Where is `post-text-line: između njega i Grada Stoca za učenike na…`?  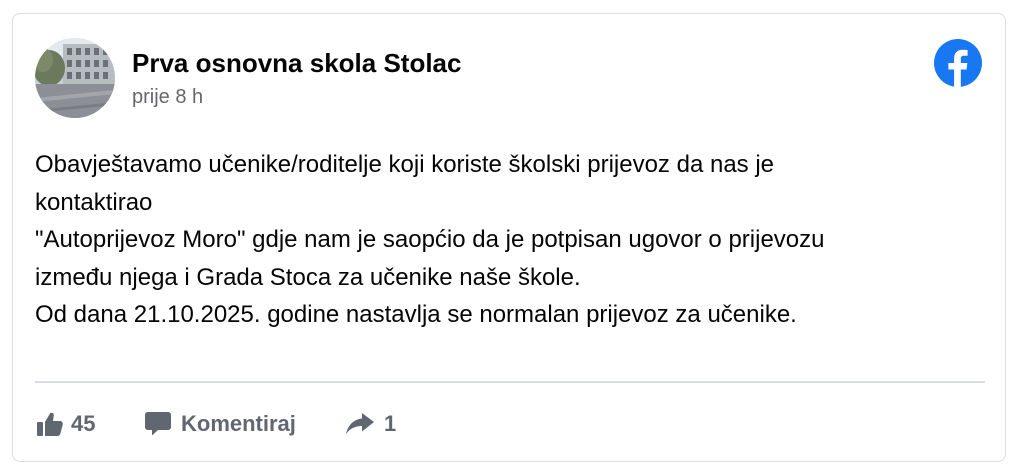 post-text-line: između njega i Grada Stoca za učenike na… is located at coordinates (308, 277).